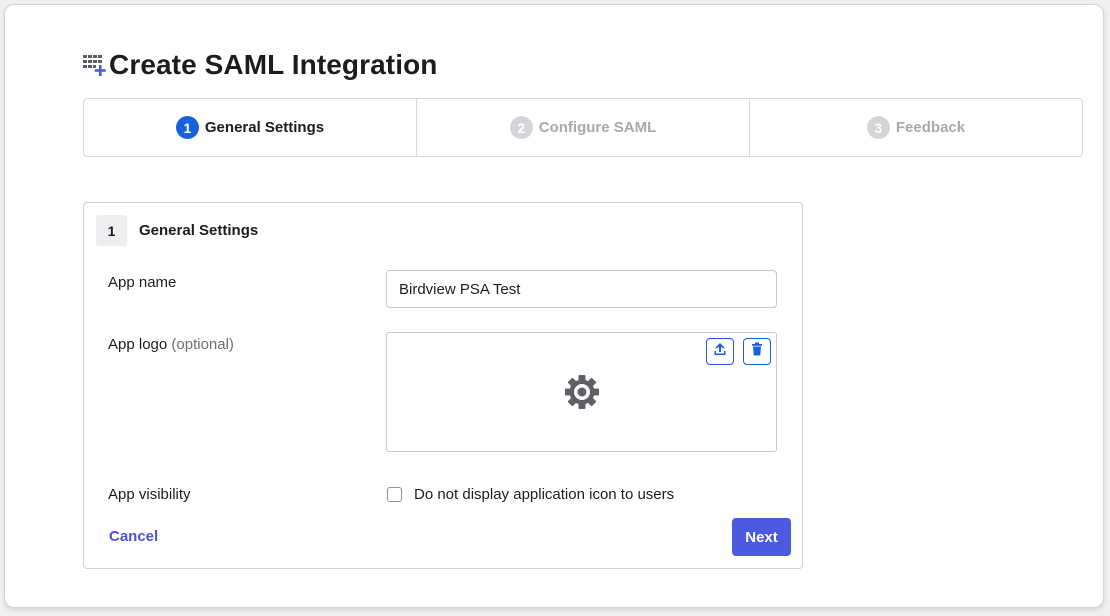 The height and width of the screenshot is (616, 1110). I want to click on upload-icon, so click(720, 351).